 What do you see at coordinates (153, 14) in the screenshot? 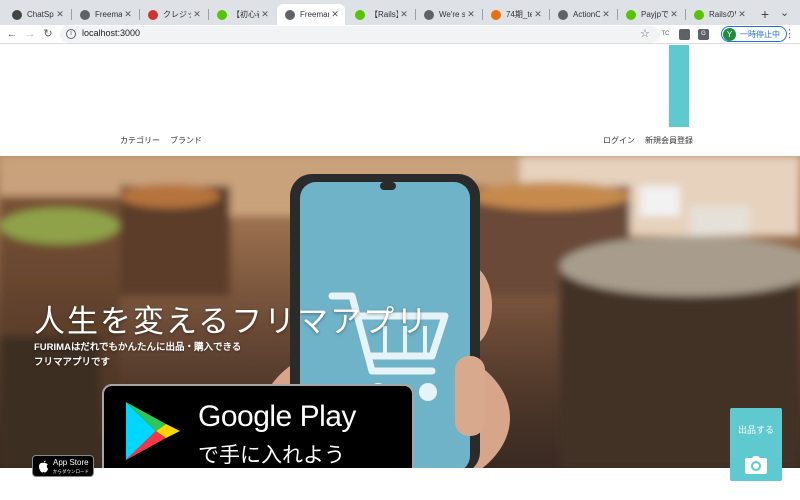
I see `ruby-icon` at bounding box center [153, 14].